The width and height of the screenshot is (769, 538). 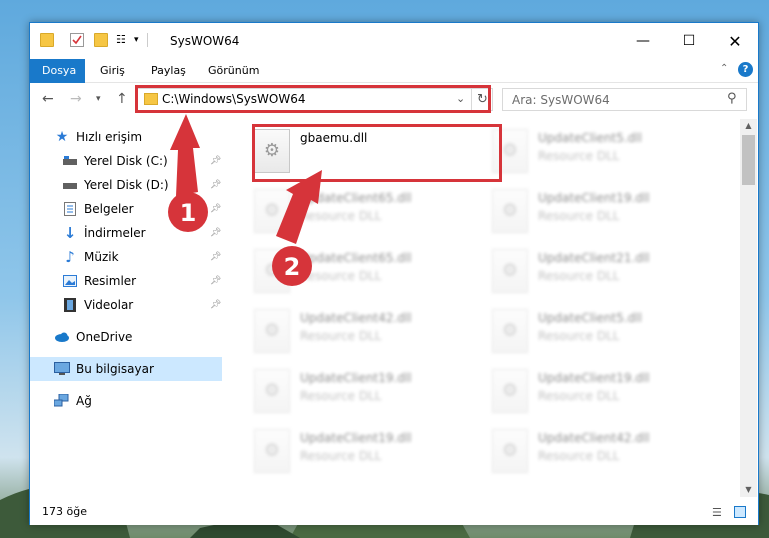 What do you see at coordinates (98, 99) in the screenshot?
I see `recent-locations-icon: ▾` at bounding box center [98, 99].